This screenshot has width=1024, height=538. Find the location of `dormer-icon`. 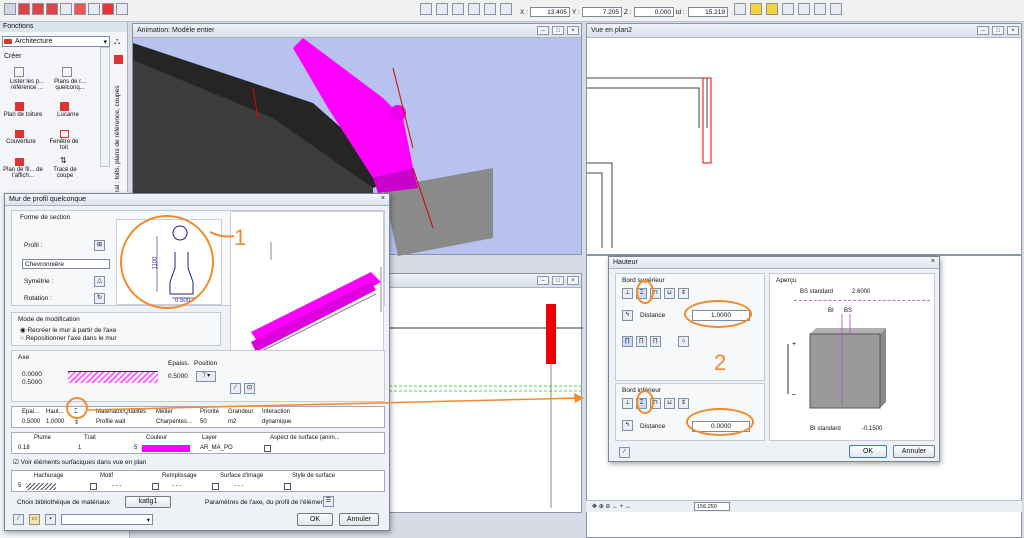

dormer-icon is located at coordinates (64, 106).